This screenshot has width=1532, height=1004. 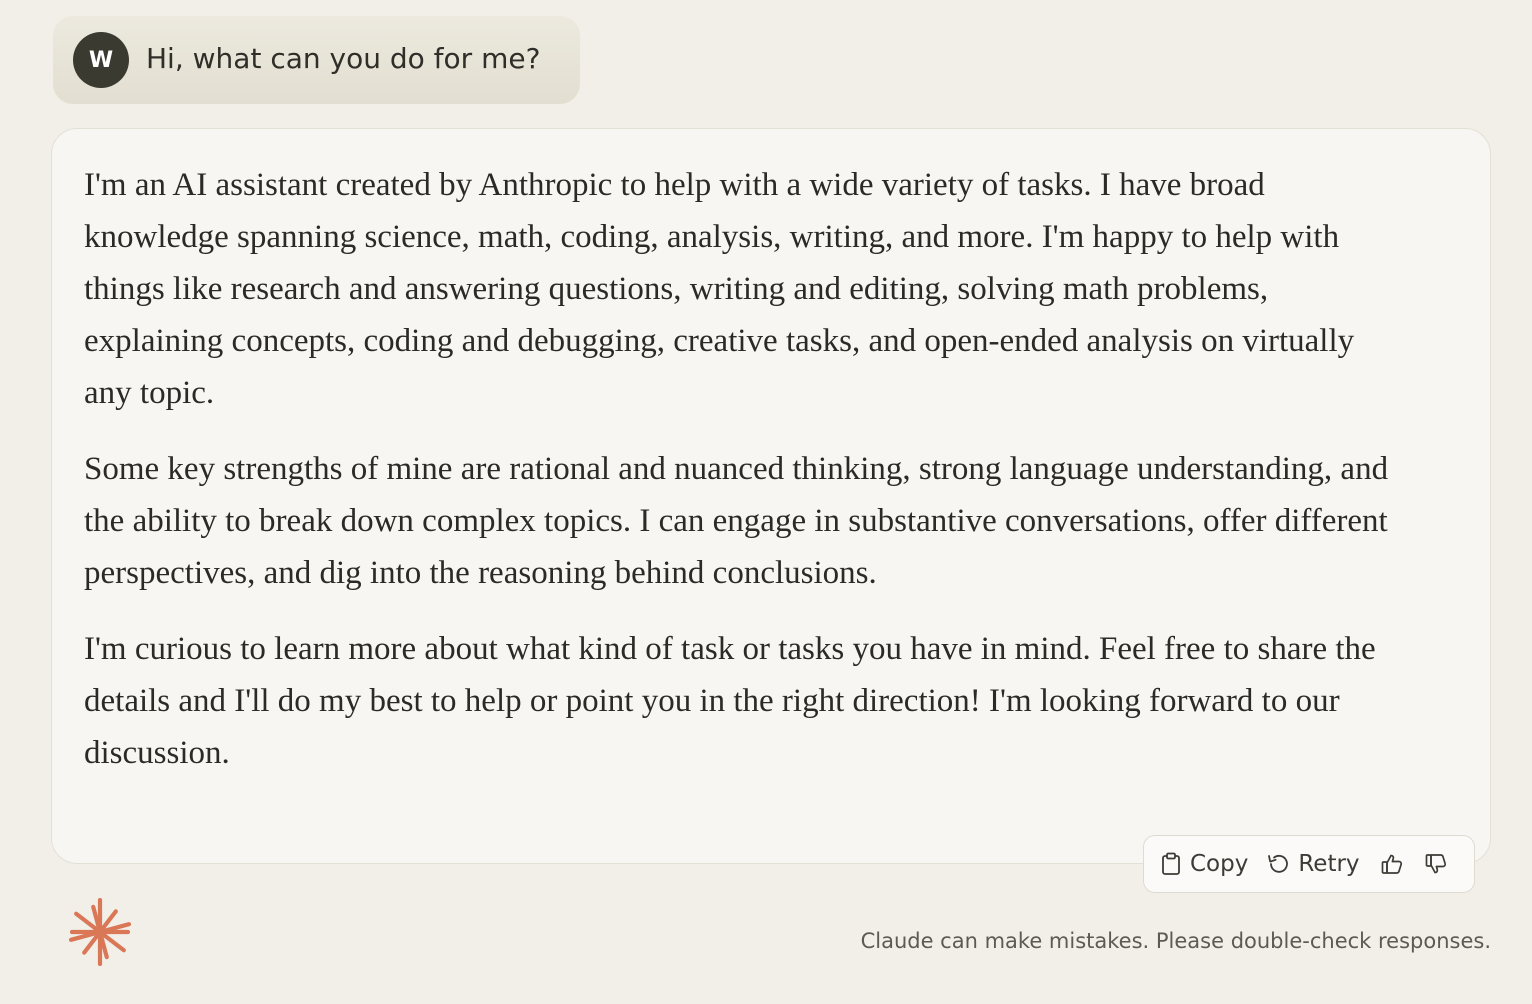 I want to click on copy-label: Copy, so click(x=1219, y=864).